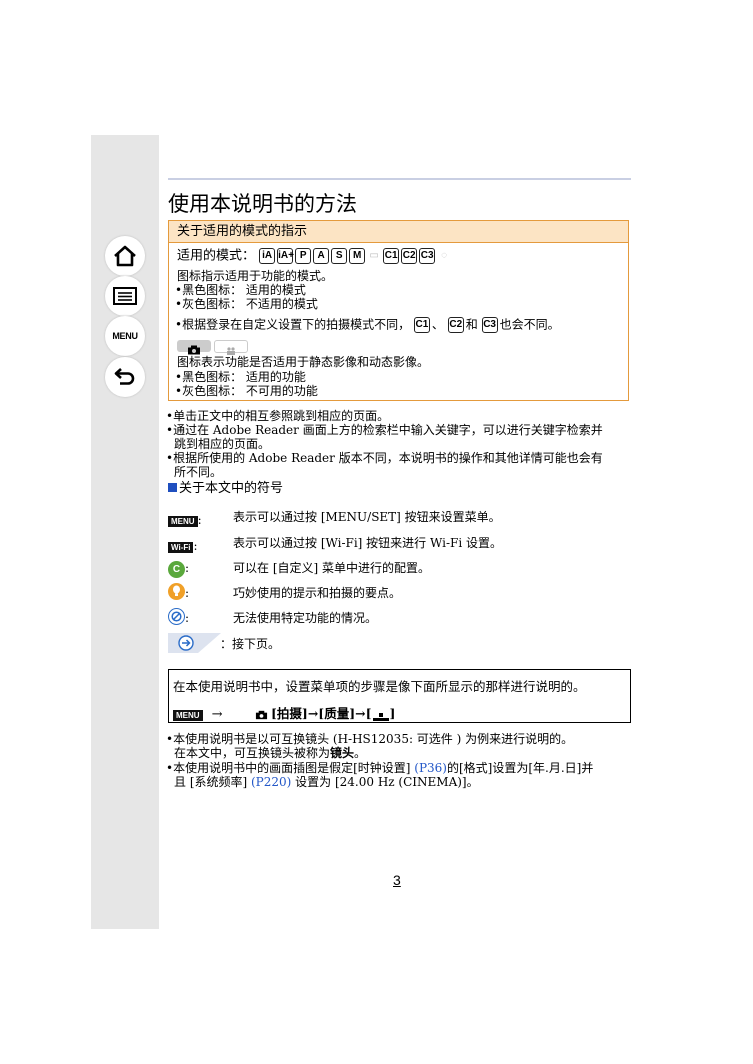 The height and width of the screenshot is (1064, 753). I want to click on mode-scene-icon: ◌, so click(444, 255).